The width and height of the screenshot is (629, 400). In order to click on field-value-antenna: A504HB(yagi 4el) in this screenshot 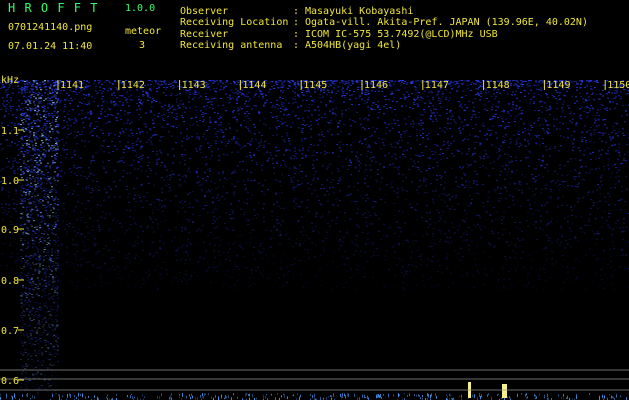, I will do `click(353, 45)`.